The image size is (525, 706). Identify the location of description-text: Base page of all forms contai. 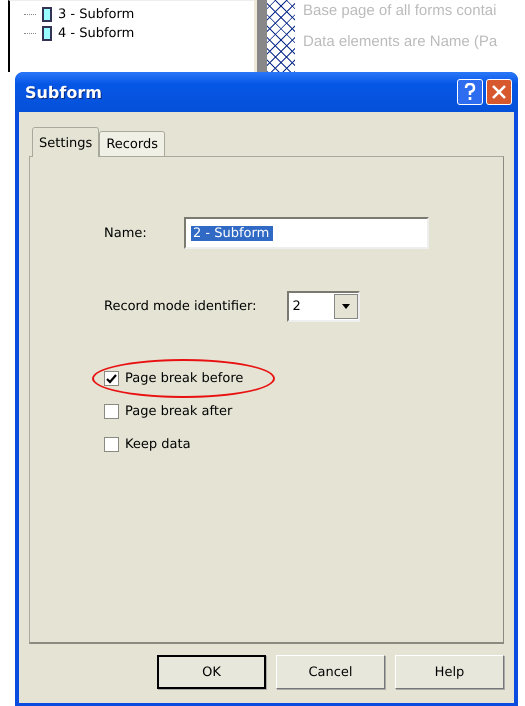
(400, 10).